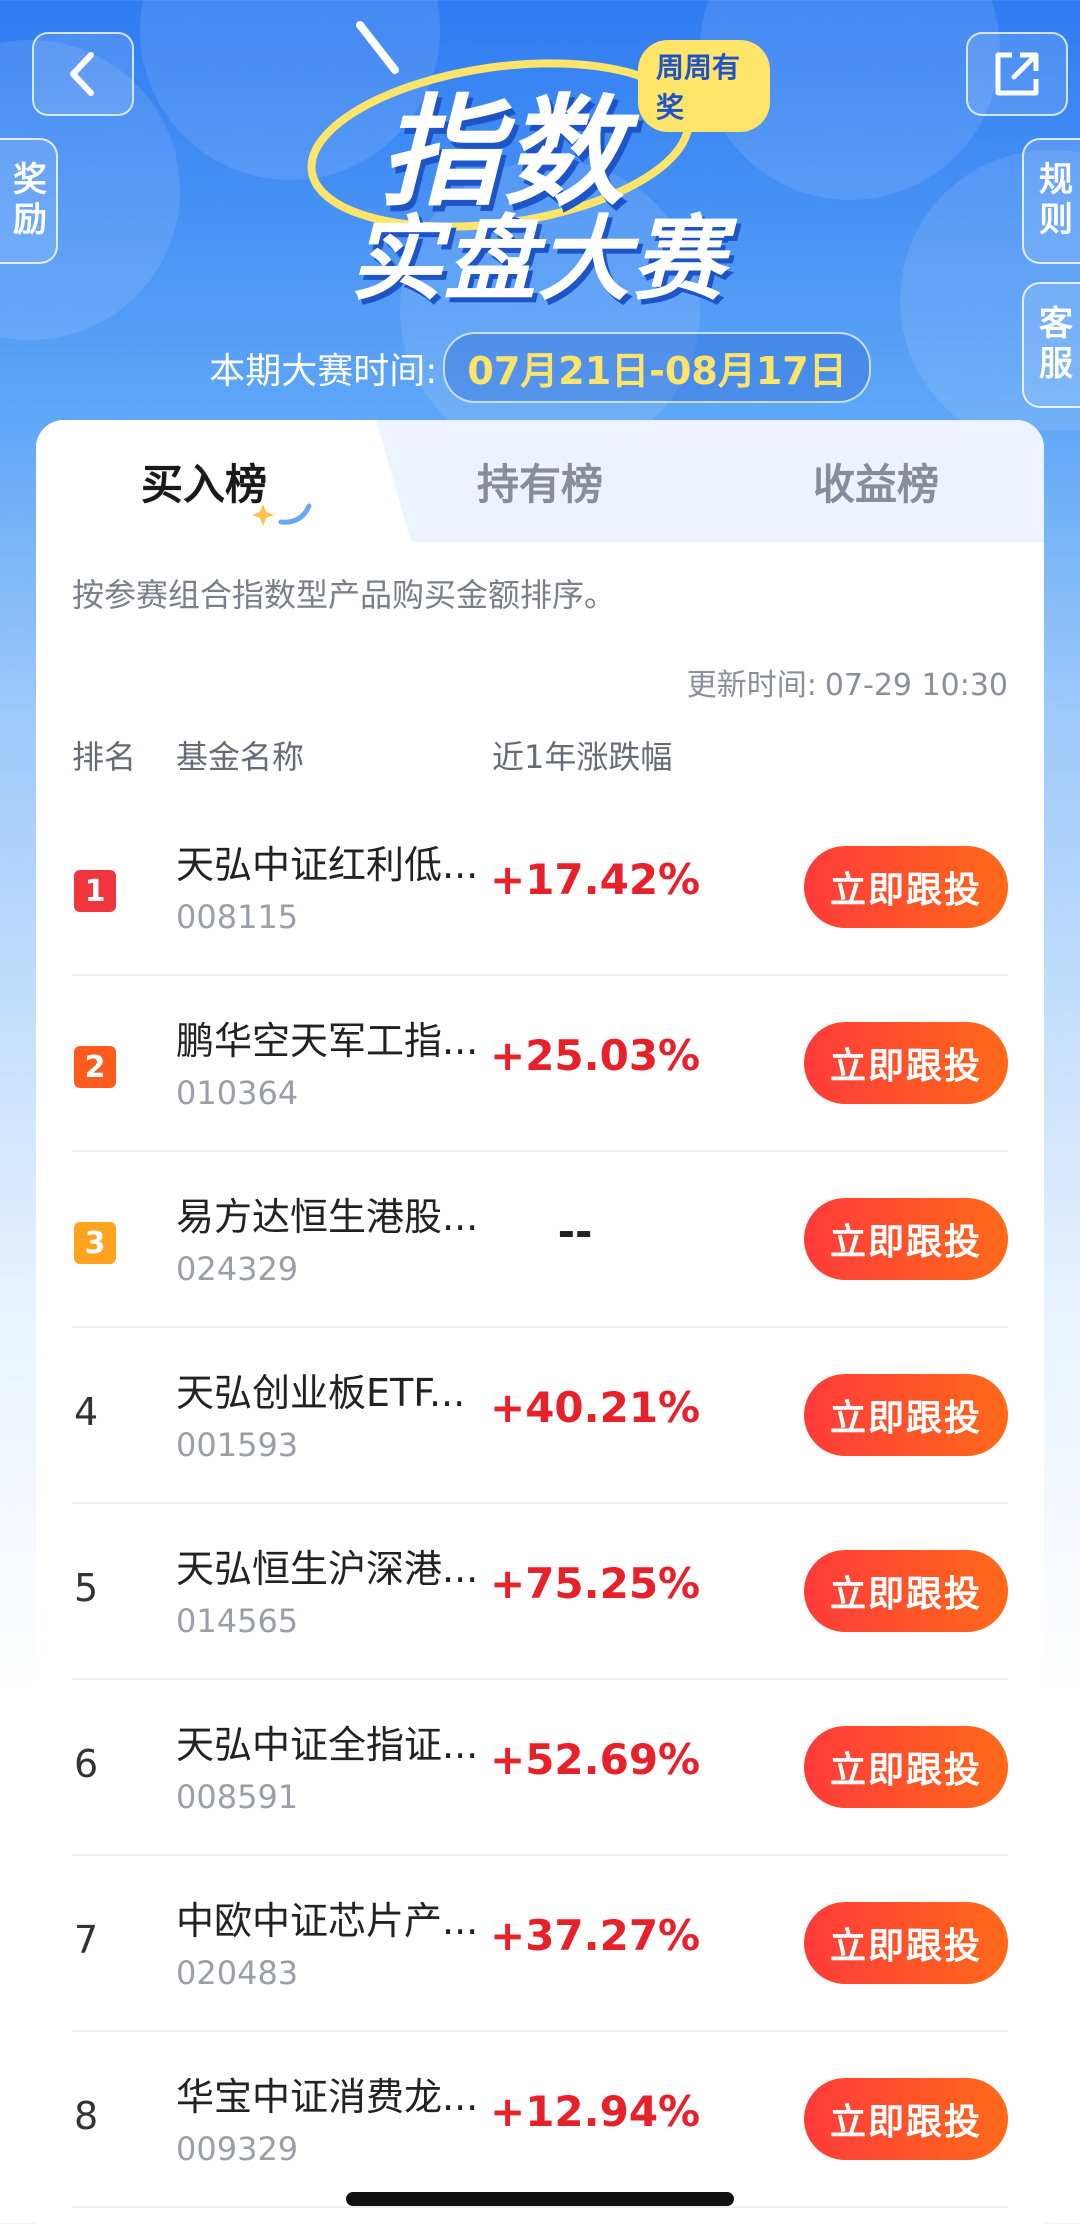 This screenshot has width=1080, height=2224. What do you see at coordinates (575, 1231) in the screenshot?
I see `fund-1y-change: --` at bounding box center [575, 1231].